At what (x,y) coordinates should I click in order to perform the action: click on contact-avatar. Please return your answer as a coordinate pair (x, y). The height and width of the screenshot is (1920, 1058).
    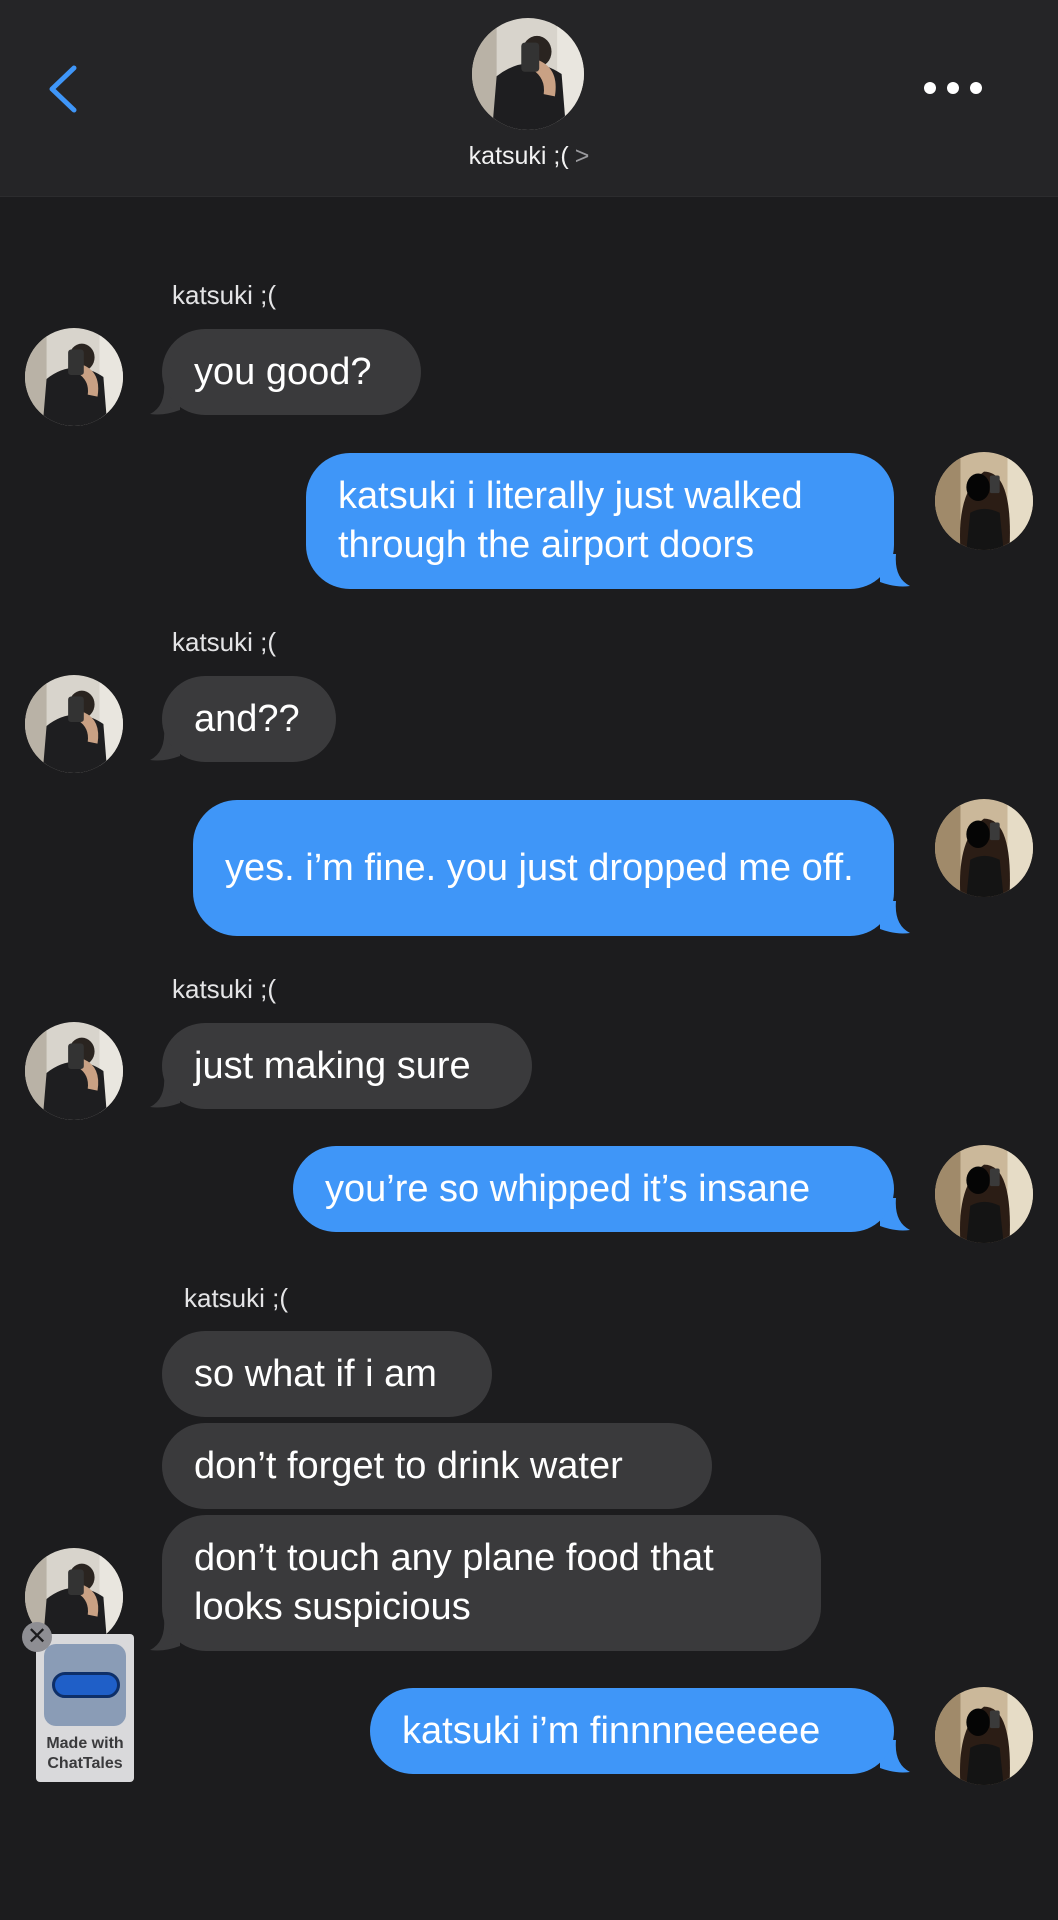
    Looking at the image, I should click on (528, 74).